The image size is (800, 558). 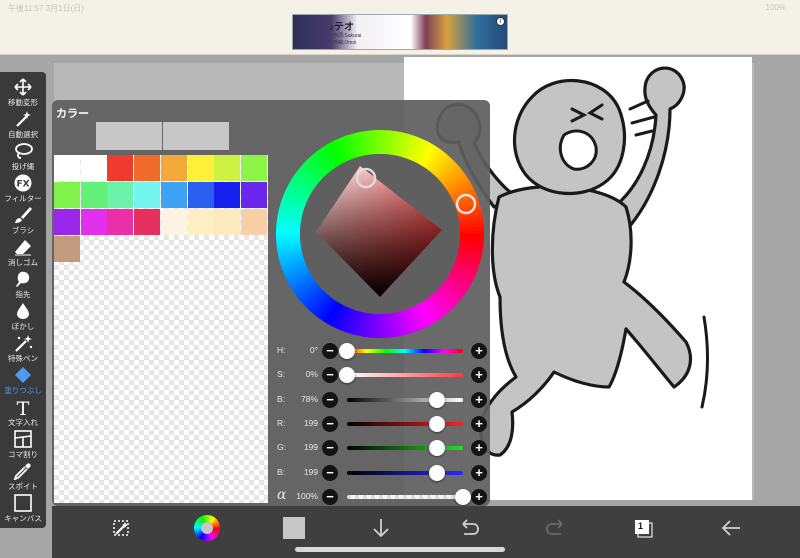 I want to click on current-color-swatch, so click(x=129, y=136).